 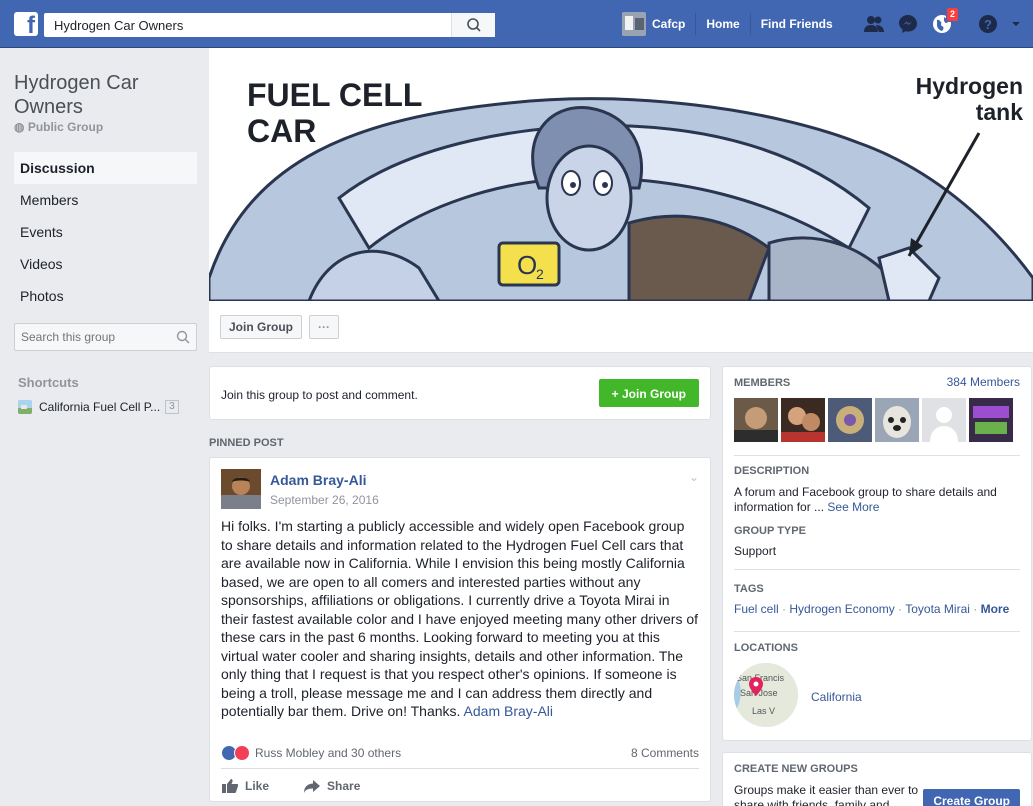 What do you see at coordinates (90, 337) in the screenshot?
I see `group-search-input` at bounding box center [90, 337].